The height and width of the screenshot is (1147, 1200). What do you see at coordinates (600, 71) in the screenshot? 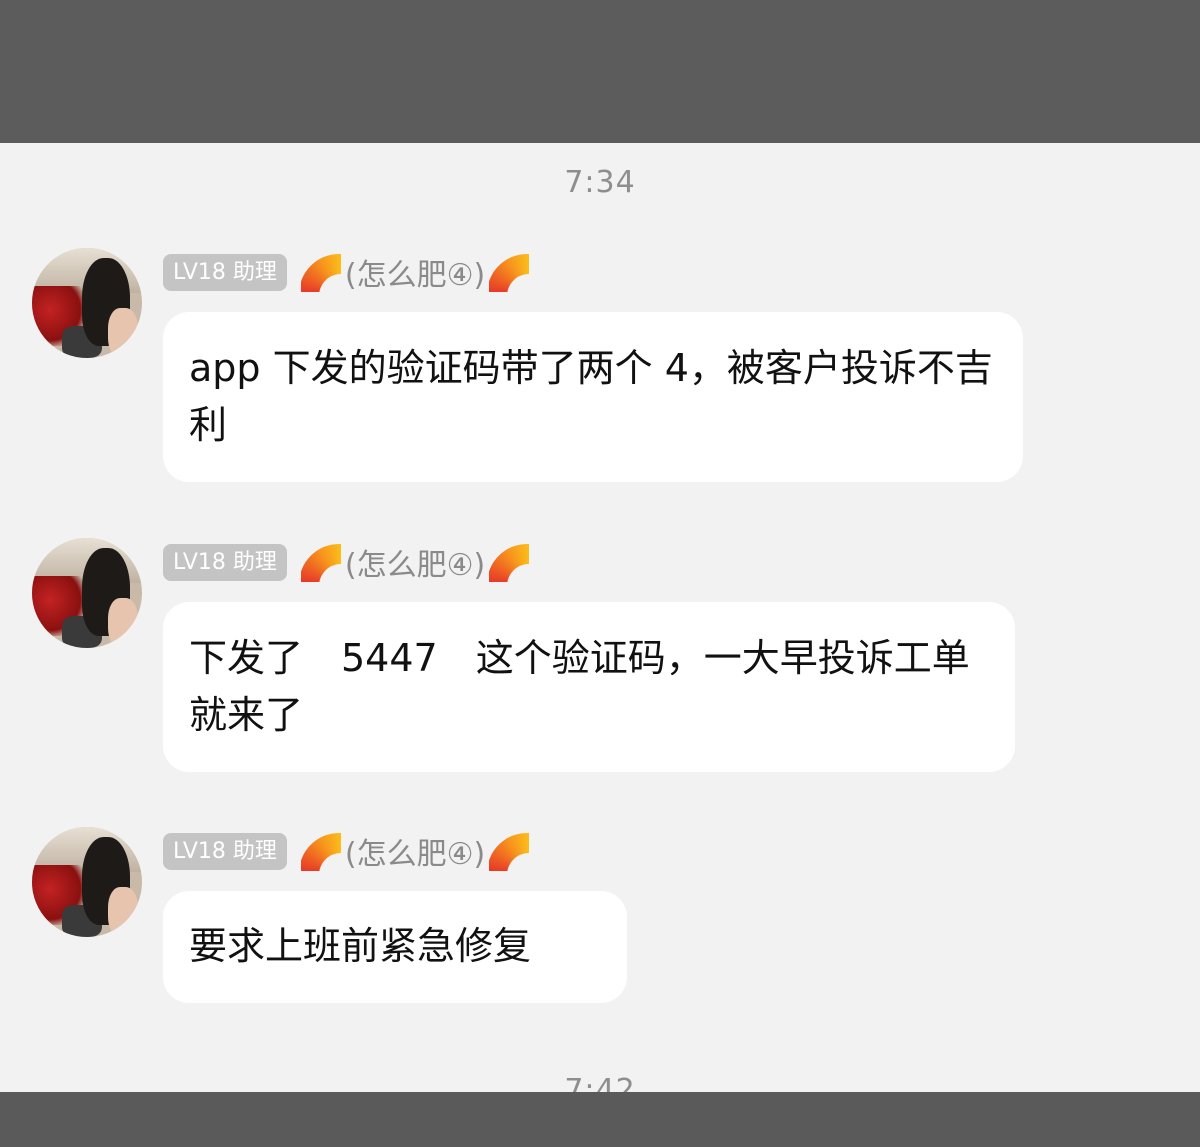
I see `top-status-bar` at bounding box center [600, 71].